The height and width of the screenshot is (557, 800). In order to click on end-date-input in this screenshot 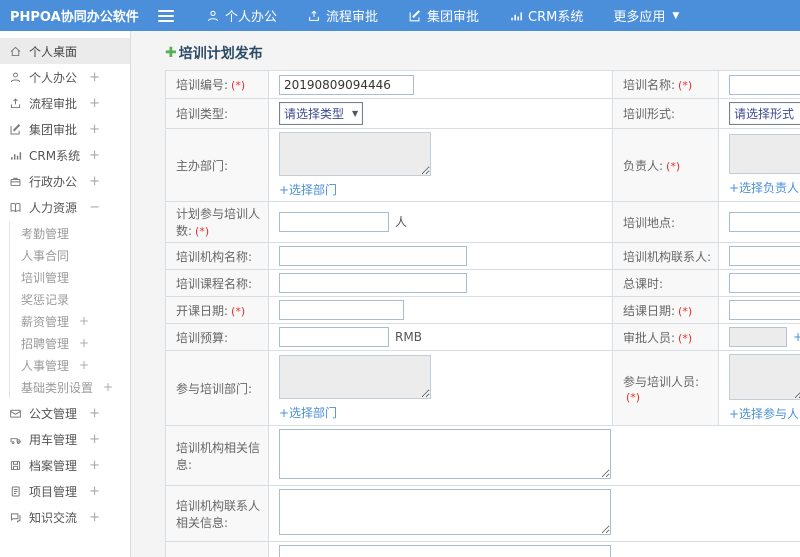, I will do `click(764, 310)`.